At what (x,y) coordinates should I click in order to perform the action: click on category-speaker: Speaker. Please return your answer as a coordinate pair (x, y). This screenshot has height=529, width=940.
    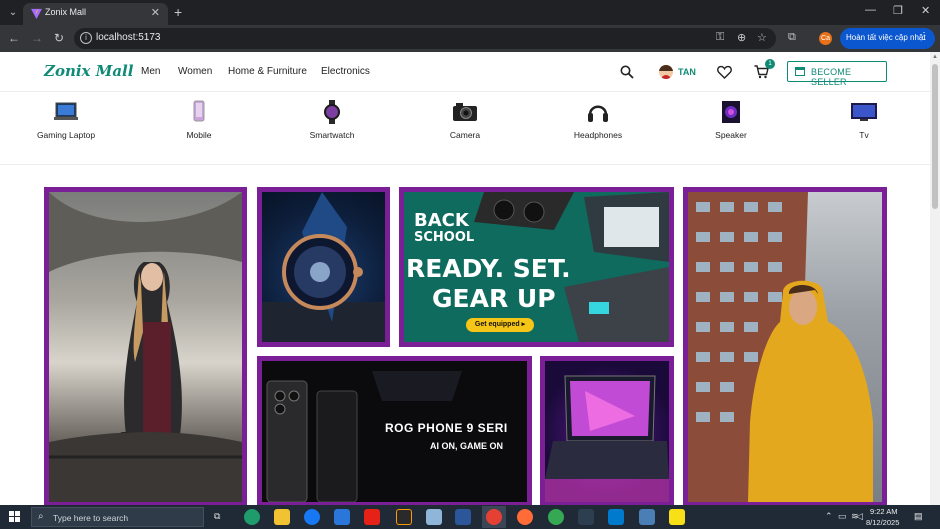
    Looking at the image, I should click on (731, 120).